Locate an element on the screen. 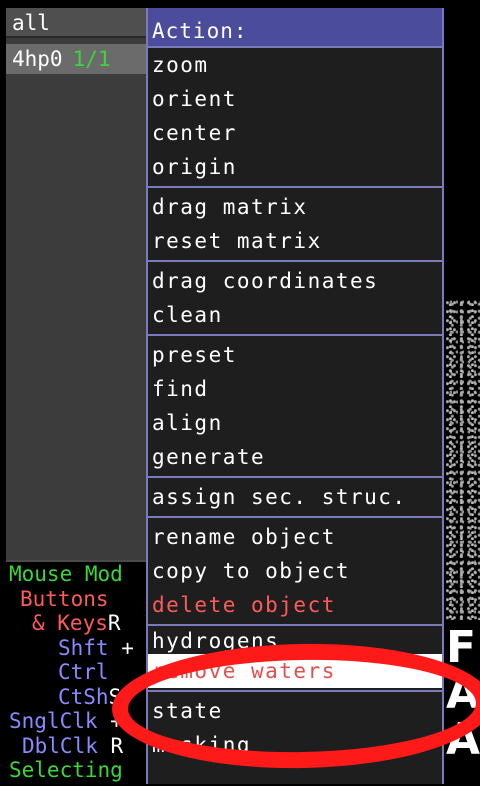 This screenshot has width=480, height=786. menu-item-center: center is located at coordinates (295, 133).